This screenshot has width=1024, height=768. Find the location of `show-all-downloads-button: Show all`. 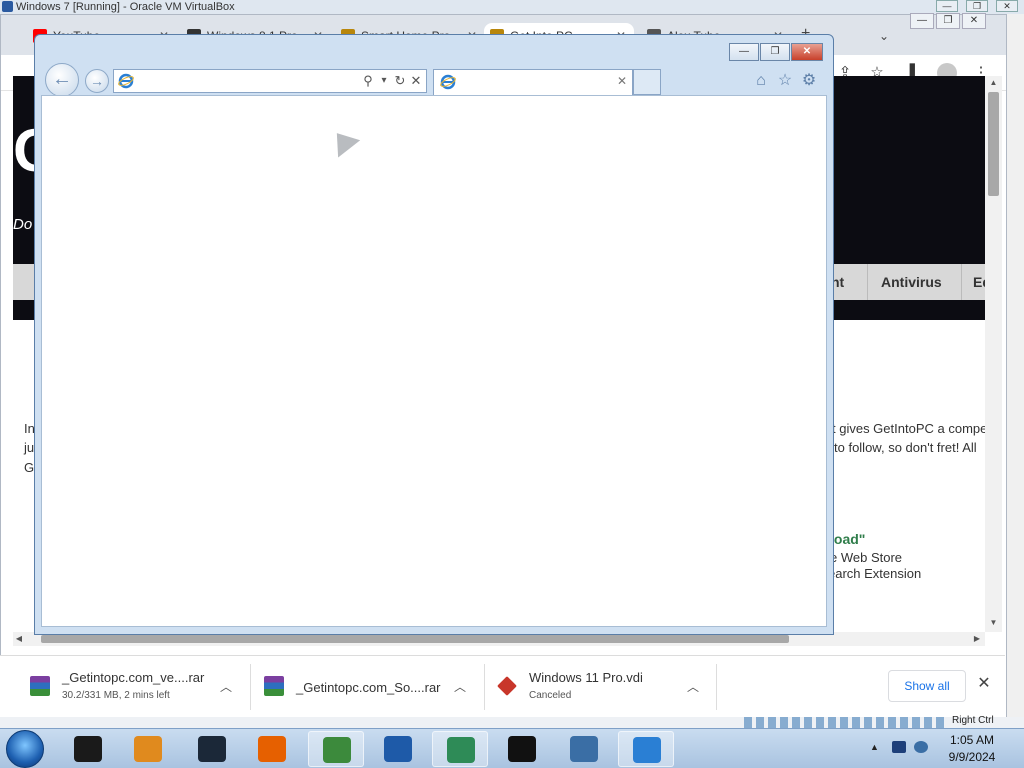

show-all-downloads-button: Show all is located at coordinates (927, 686).